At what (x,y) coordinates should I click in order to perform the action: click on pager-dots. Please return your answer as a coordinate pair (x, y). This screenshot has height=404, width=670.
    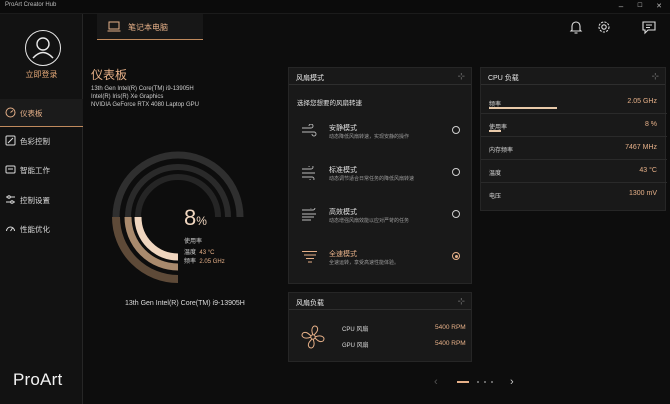
    Looking at the image, I should click on (485, 382).